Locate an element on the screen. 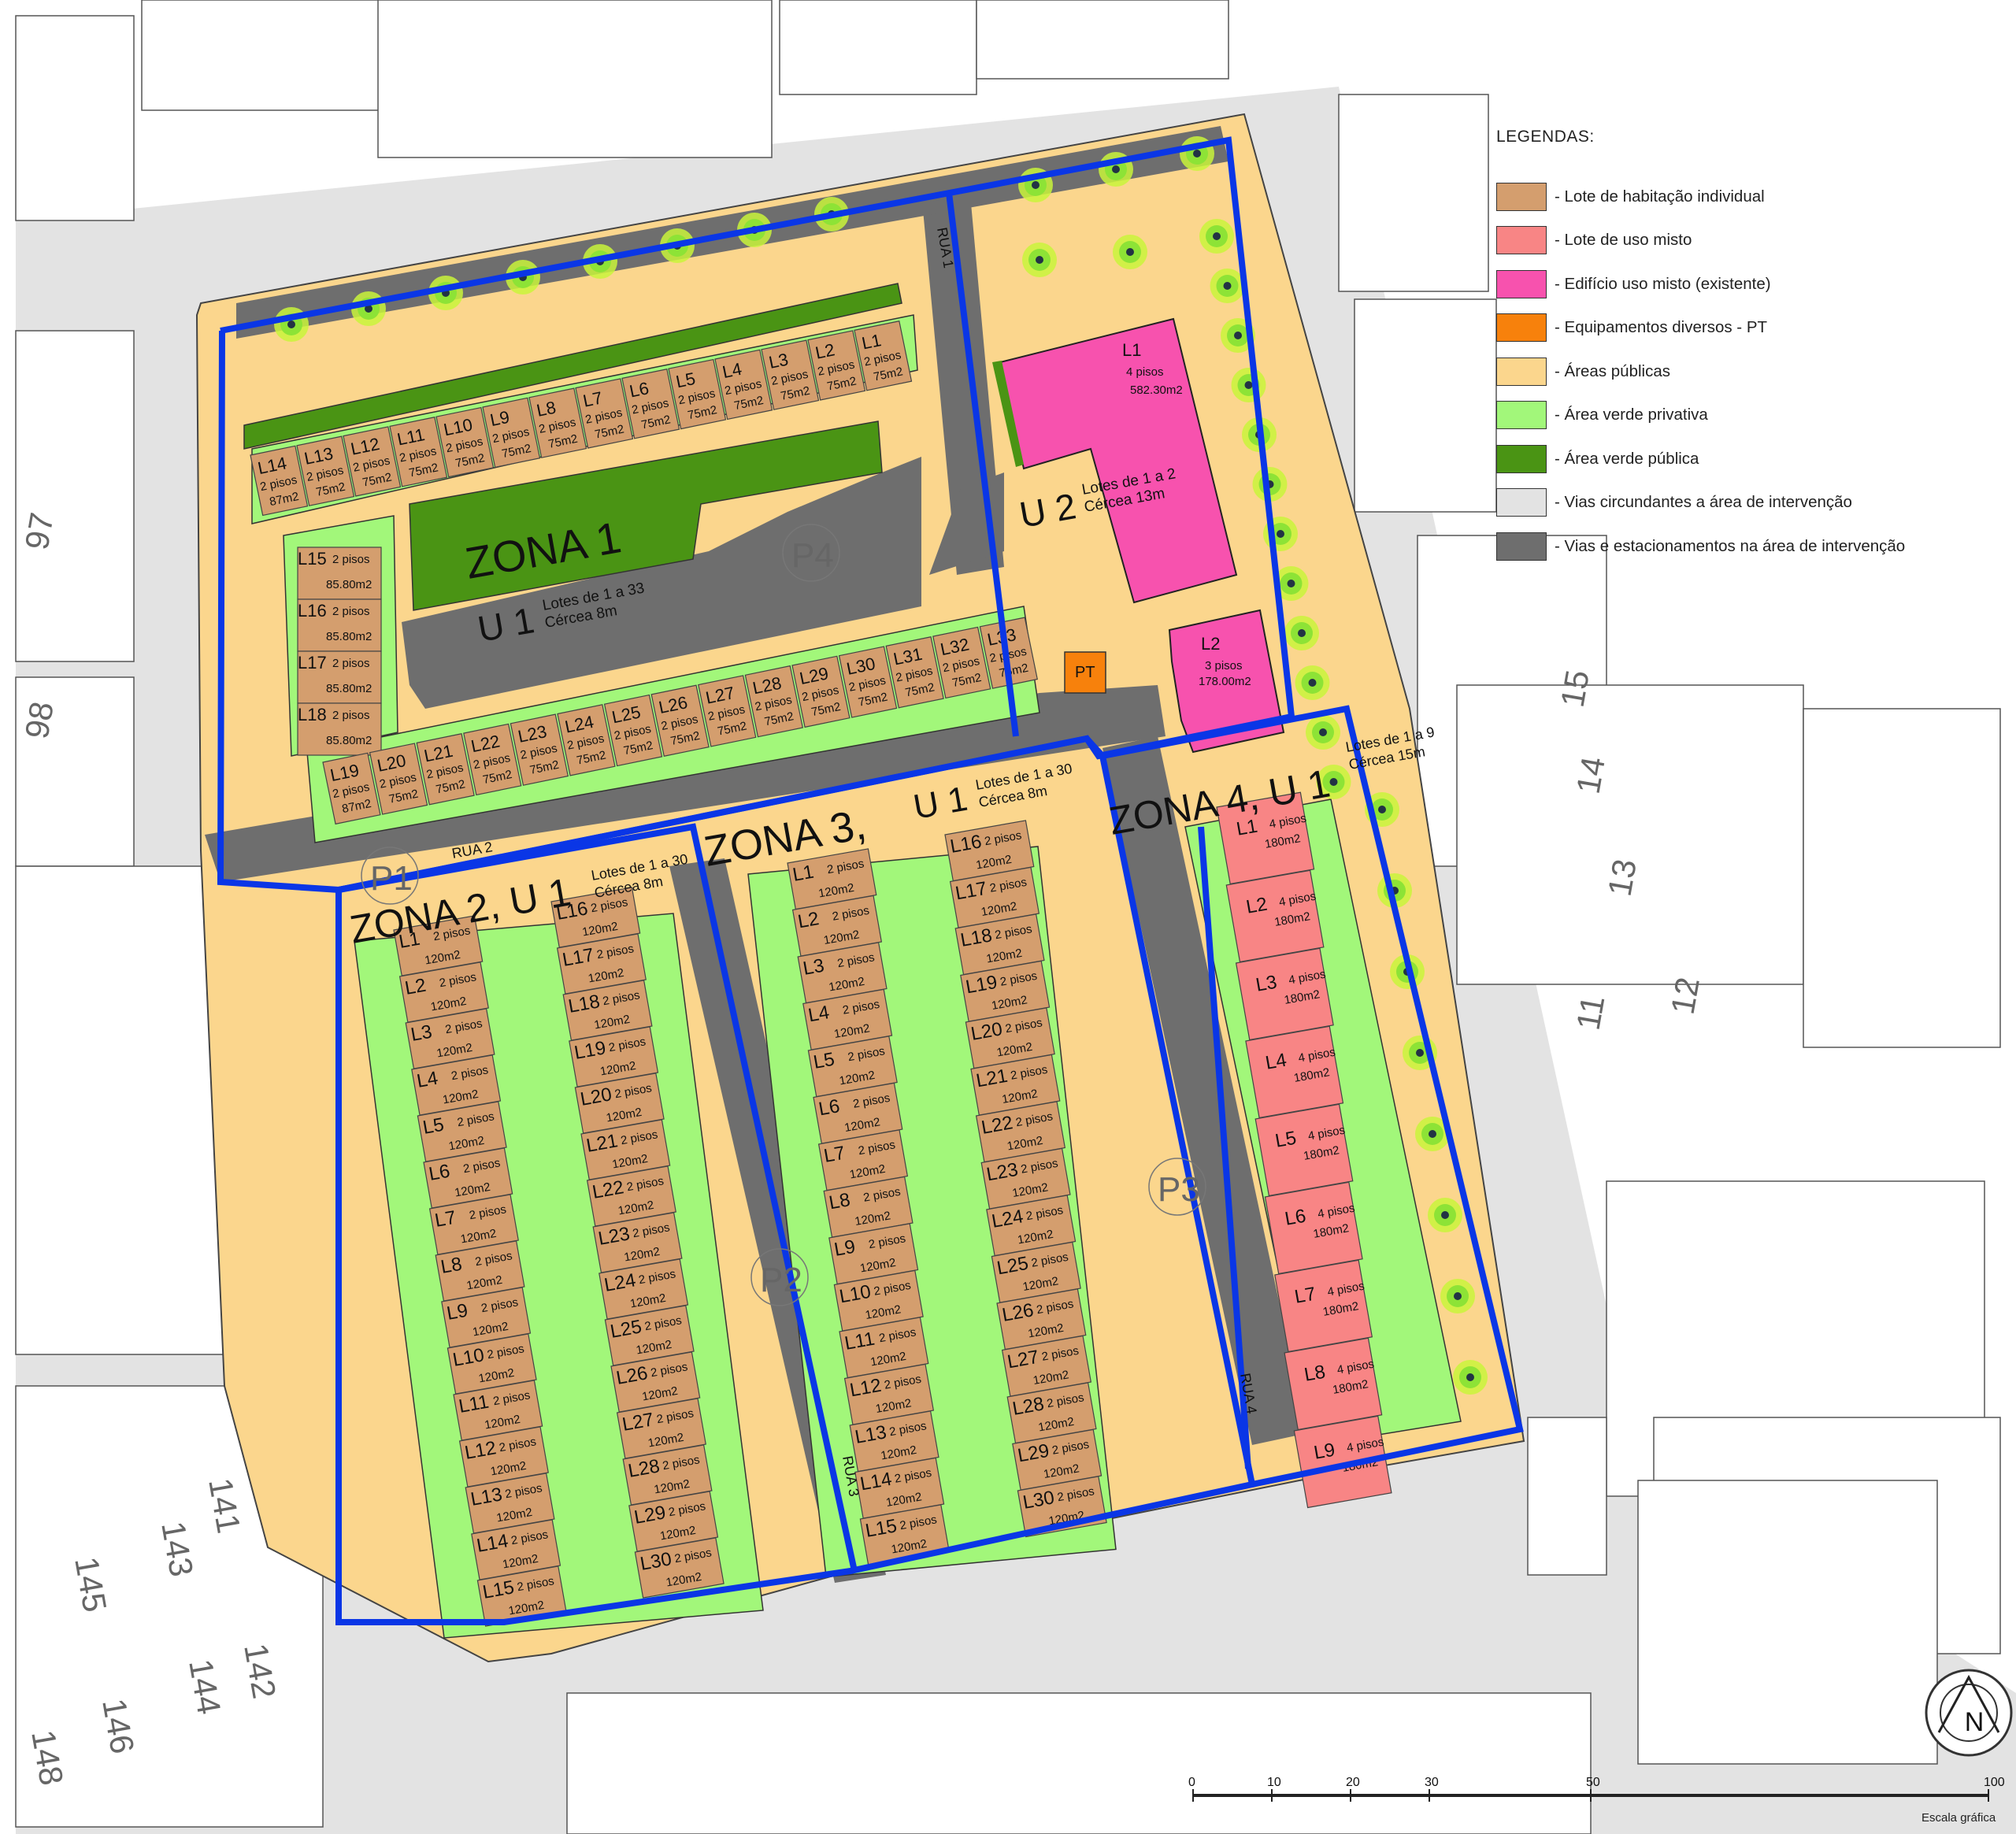 The image size is (2016, 1834). zona1-side-lot: L18 2 pisos 85.80m2 is located at coordinates (339, 729).